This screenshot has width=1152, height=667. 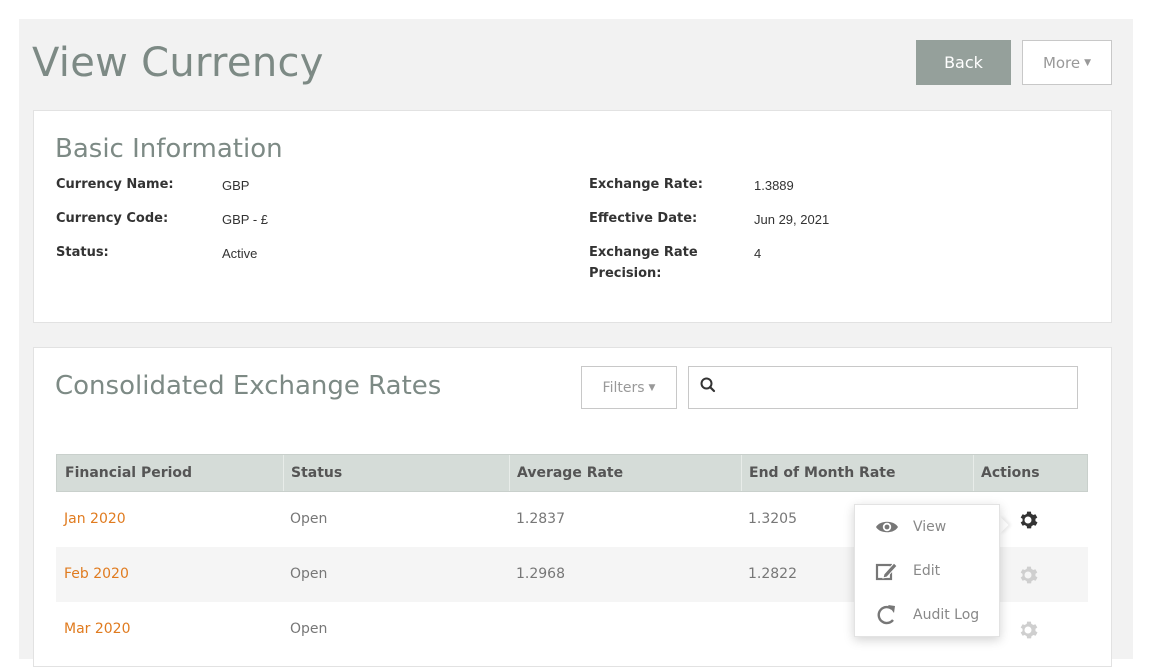 I want to click on search-box, so click(x=883, y=388).